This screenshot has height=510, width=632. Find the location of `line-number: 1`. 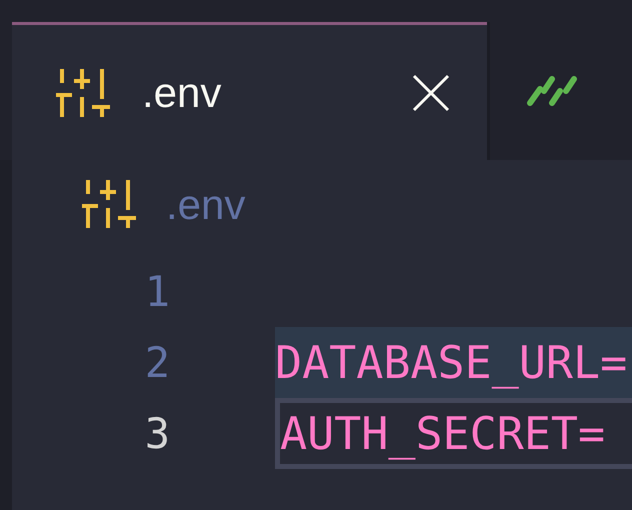

line-number: 1 is located at coordinates (157, 292).